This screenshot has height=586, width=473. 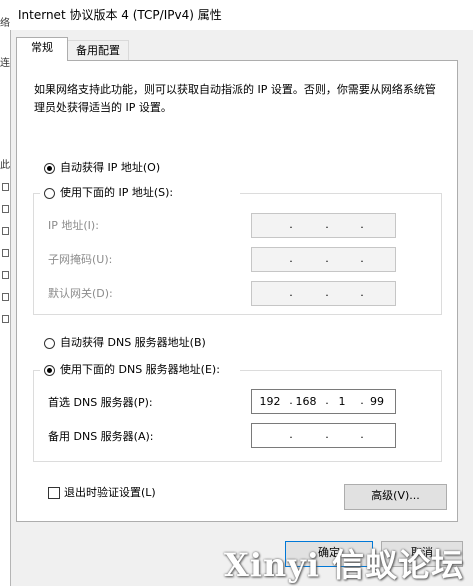 I want to click on ip-auto-option: 自动获得 IP 地址(O), so click(x=142, y=168).